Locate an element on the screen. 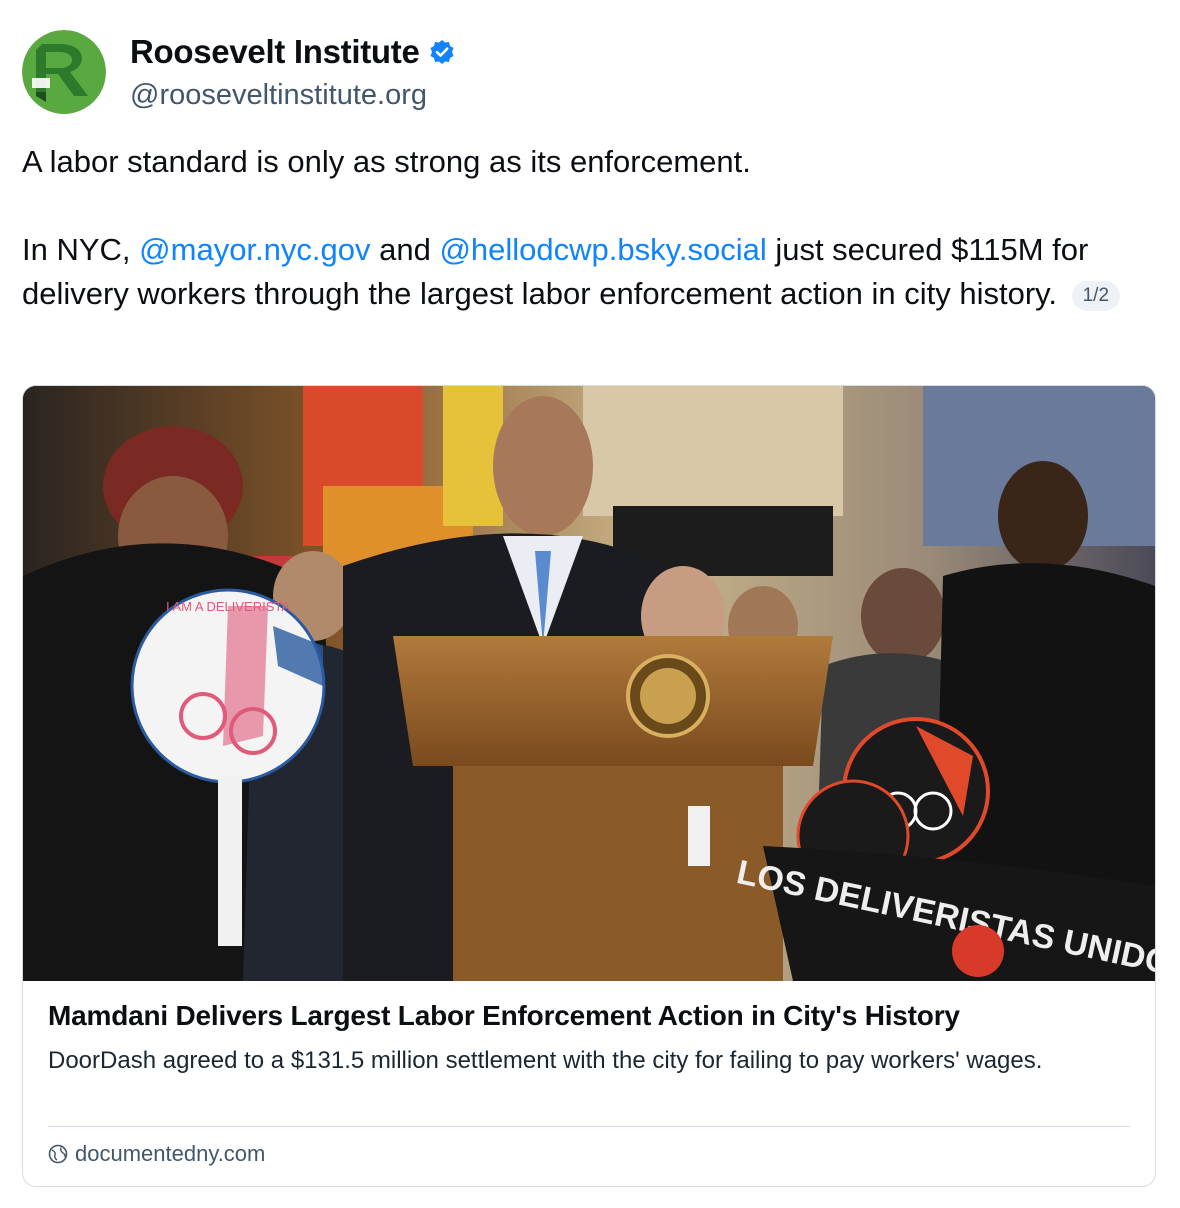  mention-link: @hellodcwp.bsky.social is located at coordinates (602, 249).